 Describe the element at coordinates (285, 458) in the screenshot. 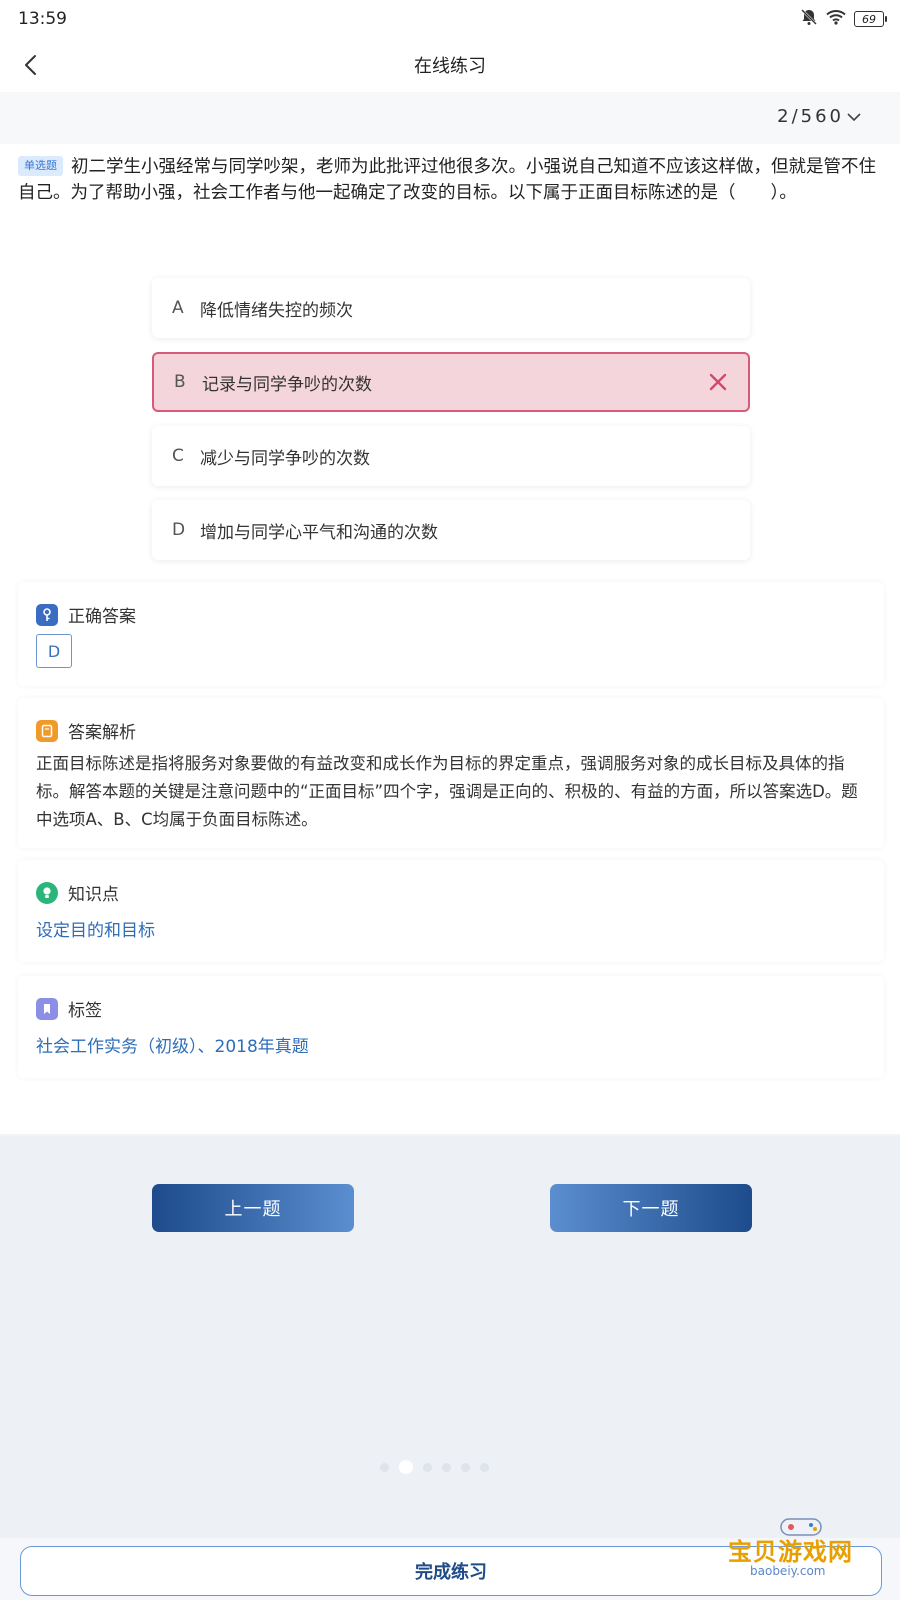

I see `option-text: 减少与同学争吵的次数` at that location.